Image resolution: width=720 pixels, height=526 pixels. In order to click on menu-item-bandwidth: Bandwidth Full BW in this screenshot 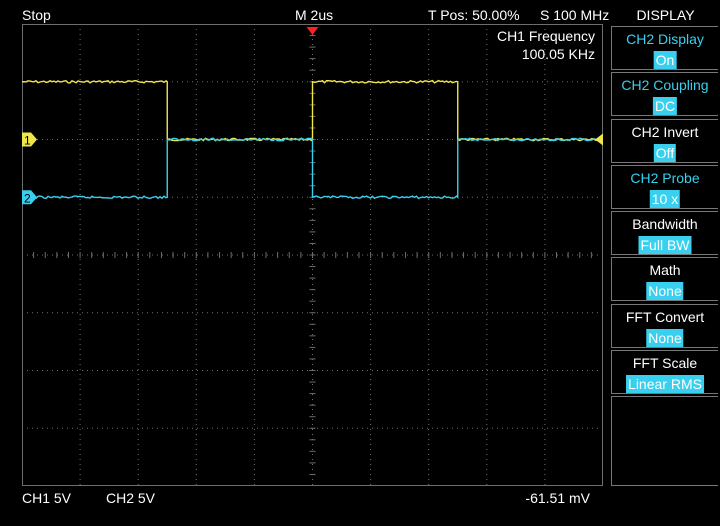, I will do `click(664, 233)`.